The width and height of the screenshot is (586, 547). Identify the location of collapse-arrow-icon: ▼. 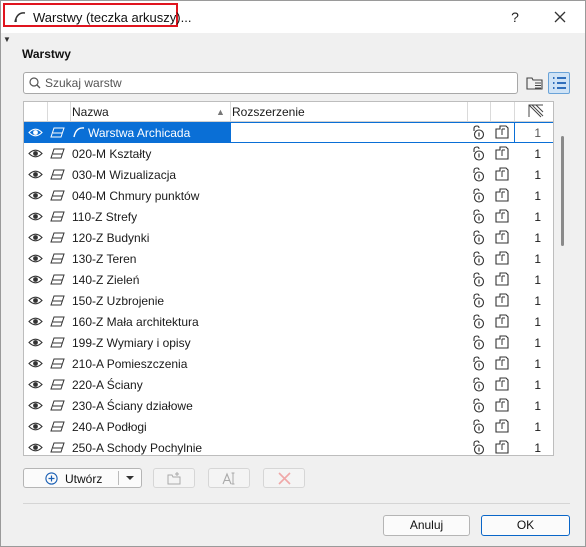
(7, 39).